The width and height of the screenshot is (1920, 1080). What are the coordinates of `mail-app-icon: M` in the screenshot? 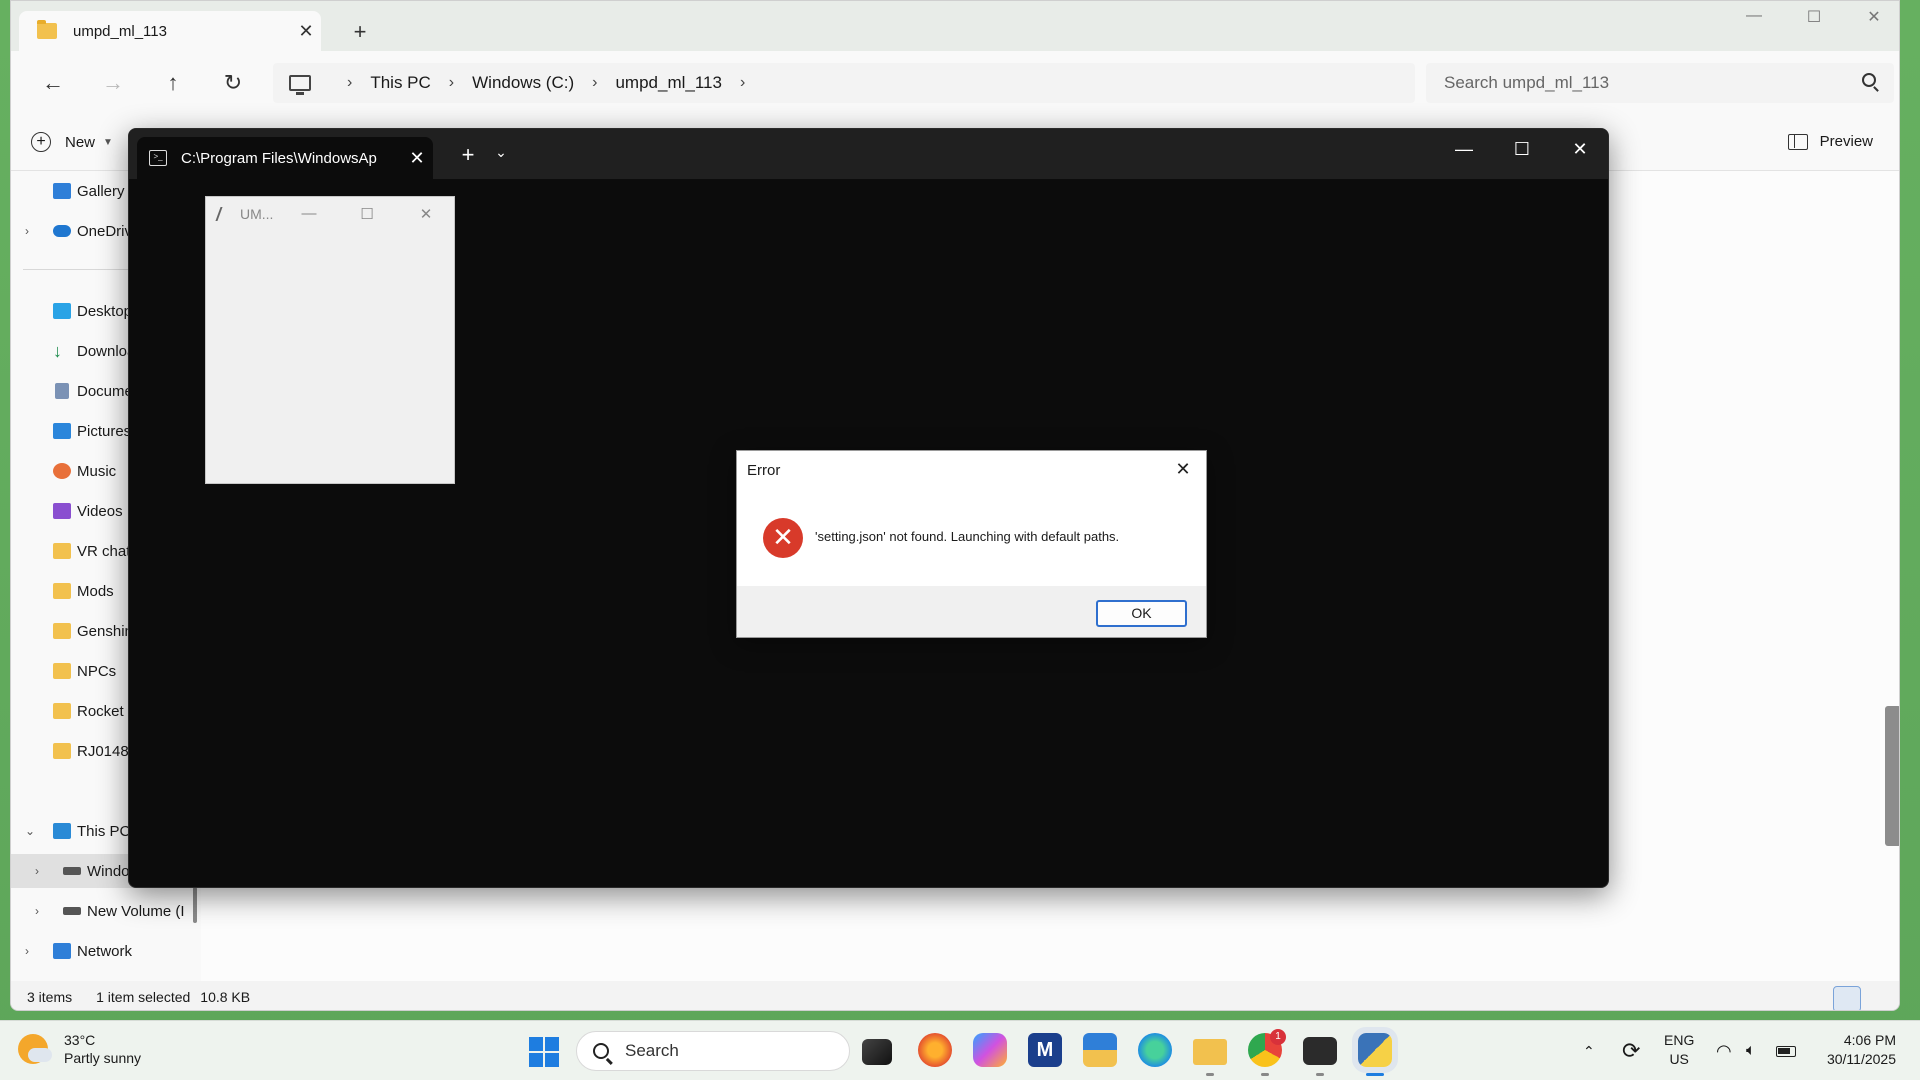 It's located at (1045, 1050).